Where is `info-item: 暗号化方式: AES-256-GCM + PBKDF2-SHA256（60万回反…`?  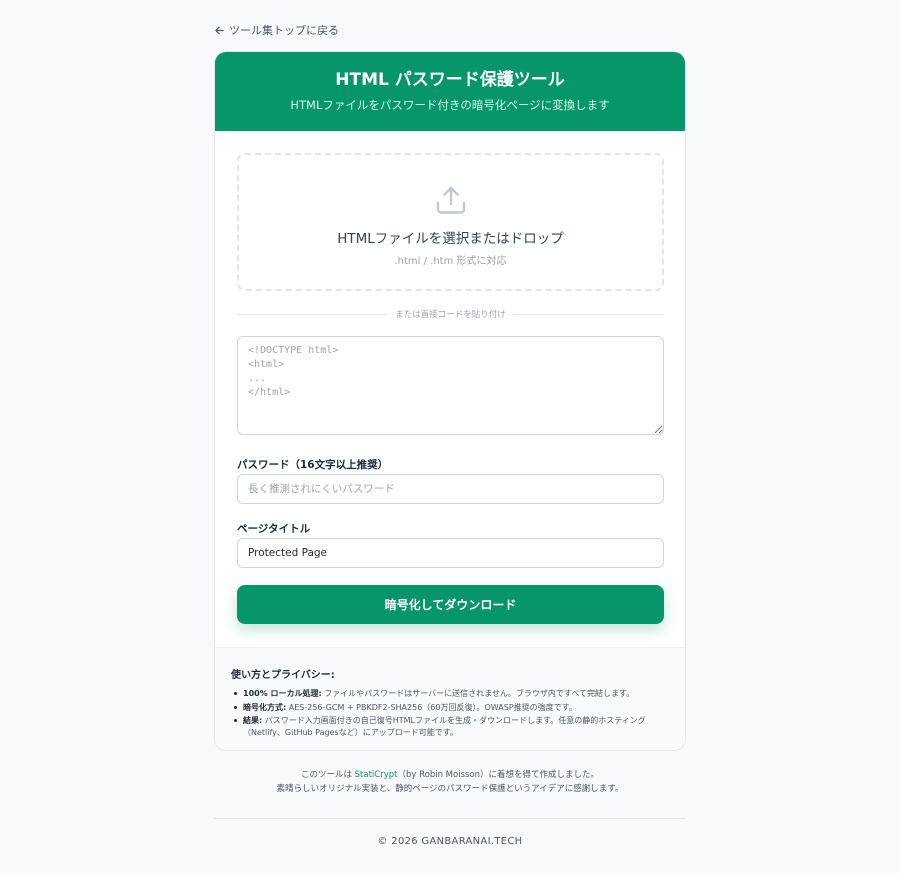
info-item: 暗号化方式: AES-256-GCM + PBKDF2-SHA256（60万回反… is located at coordinates (451, 708).